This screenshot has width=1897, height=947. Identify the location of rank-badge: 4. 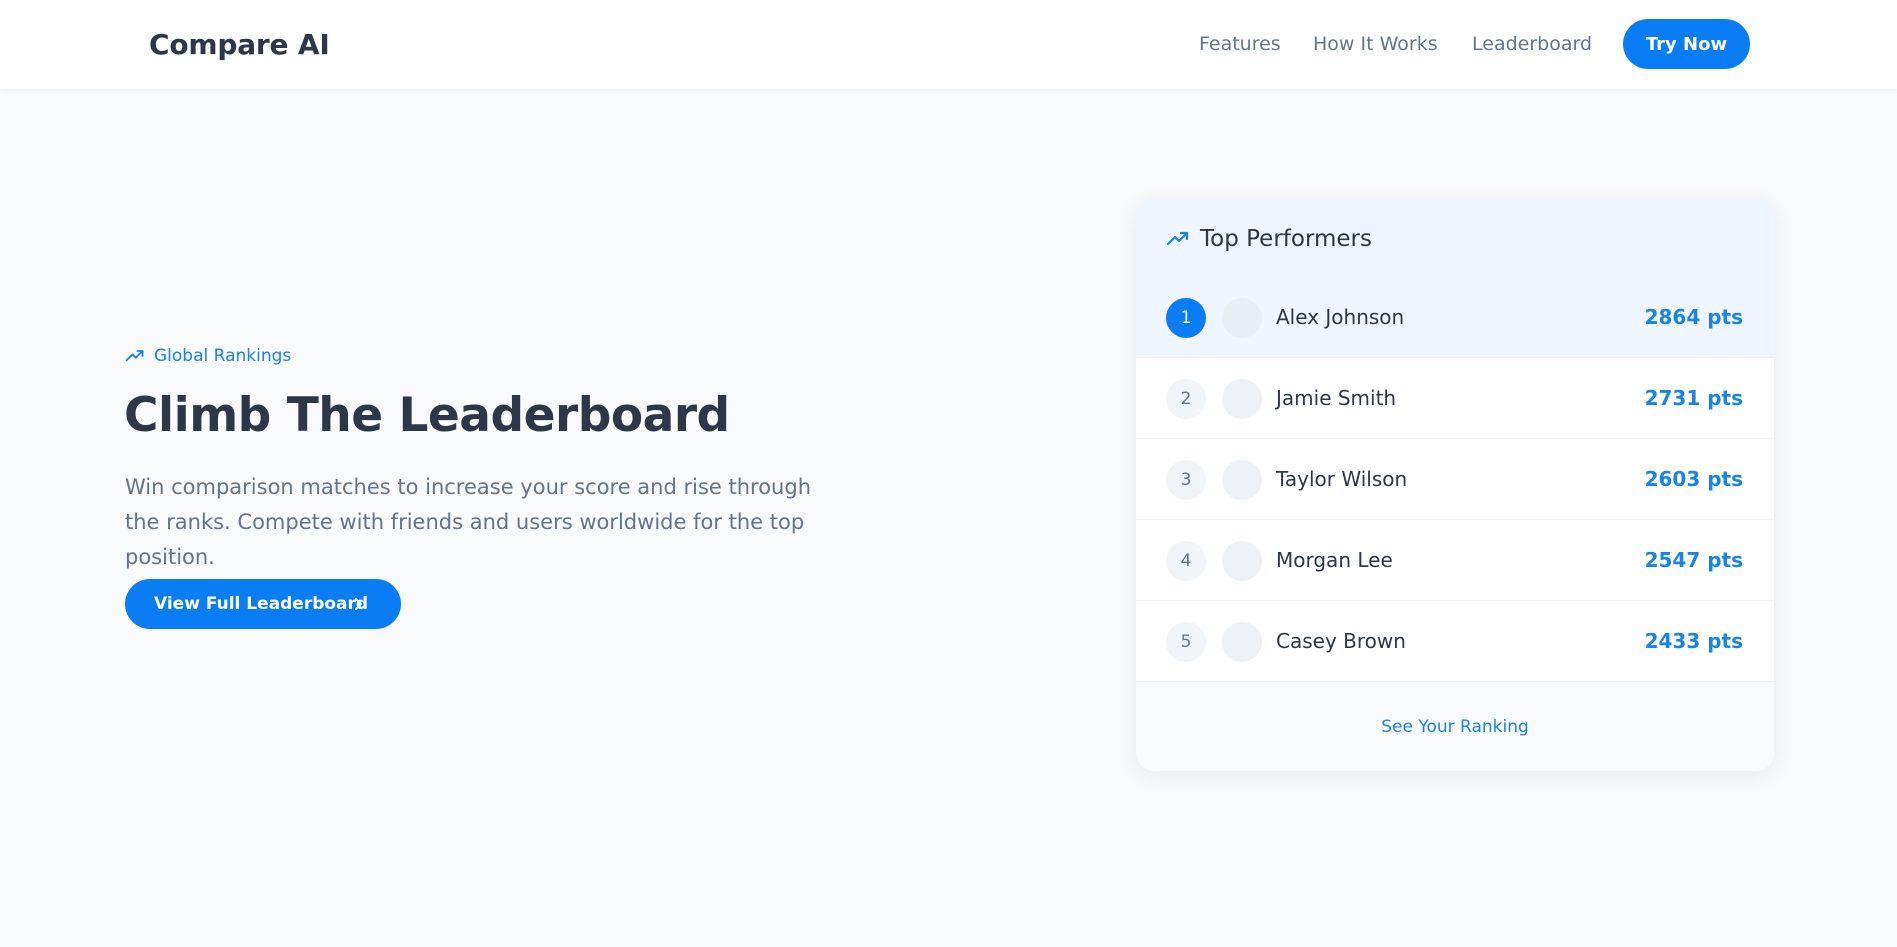
(1186, 561).